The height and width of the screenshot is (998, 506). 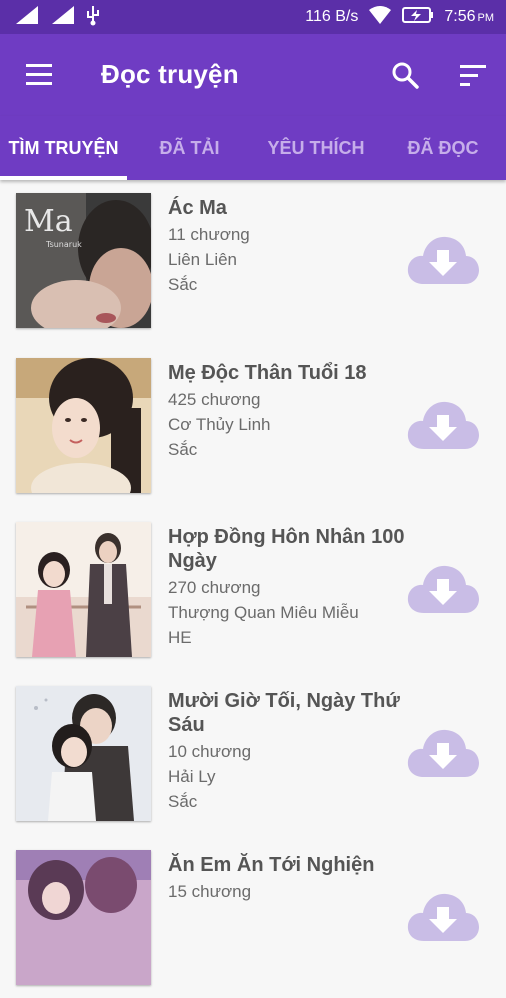 I want to click on story-title: Mẹ Độc Thân Tuổi 18, so click(x=267, y=373).